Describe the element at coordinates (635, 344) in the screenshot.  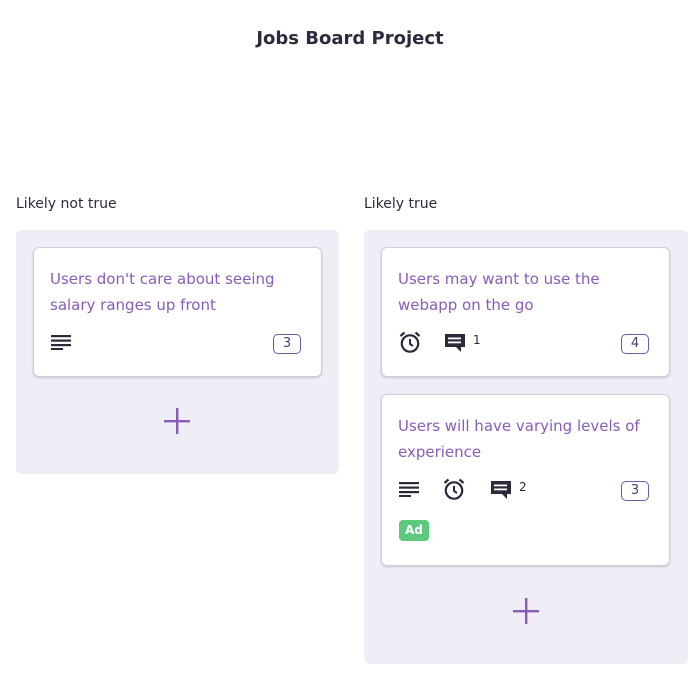
I see `story-points-badge: 4` at that location.